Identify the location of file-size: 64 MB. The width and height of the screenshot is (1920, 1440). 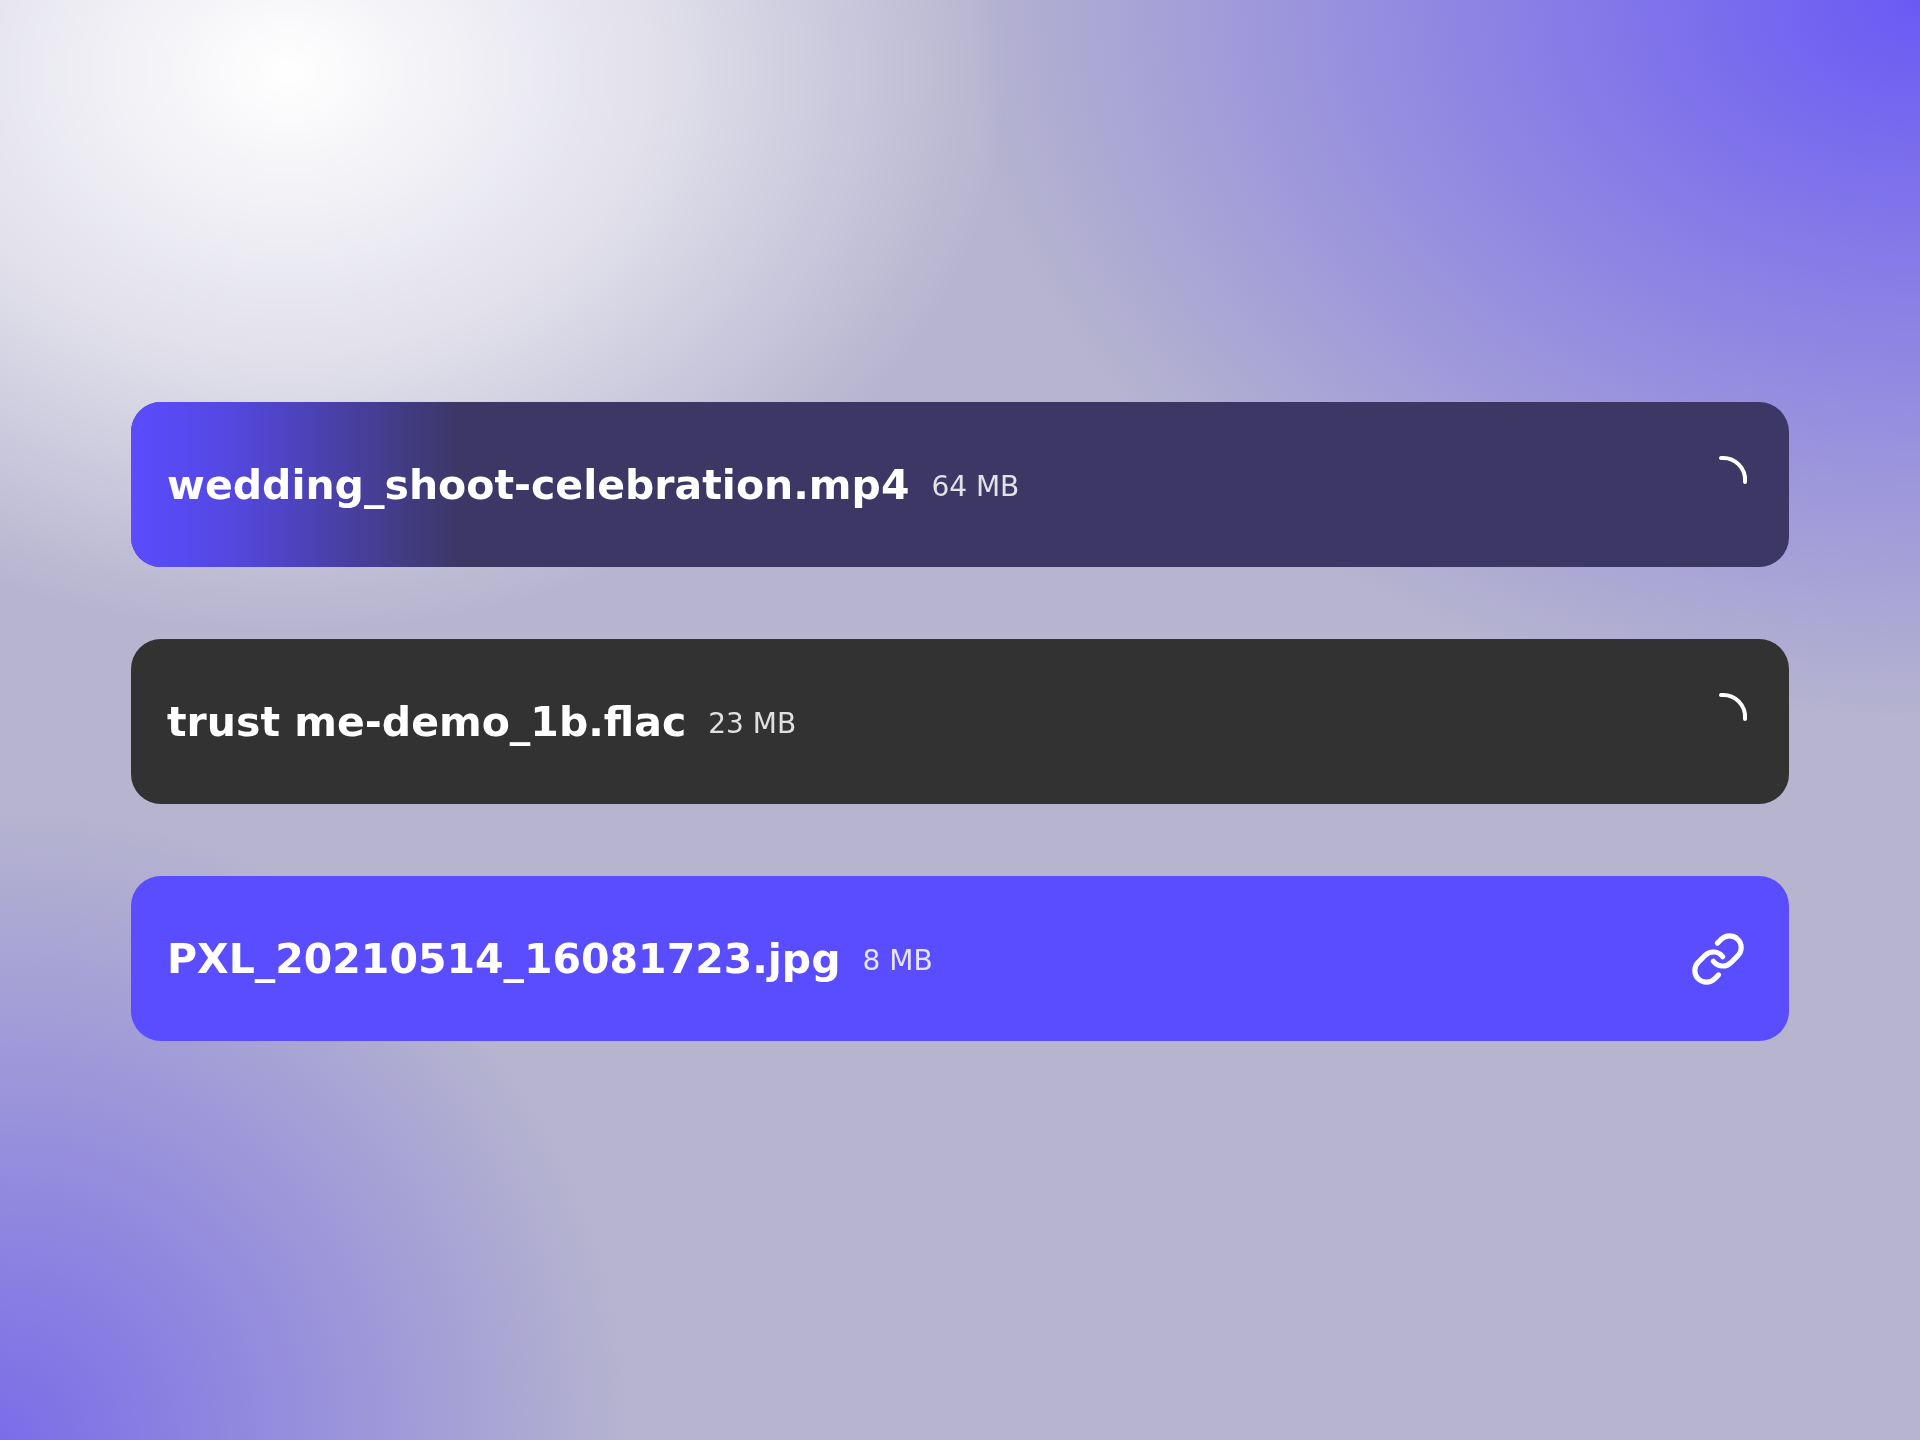
(975, 486).